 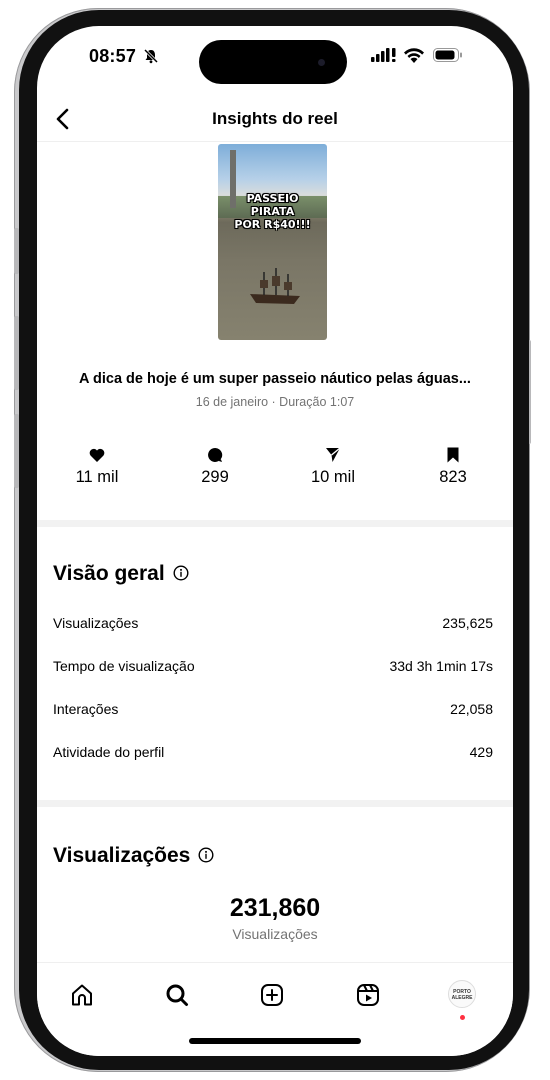 I want to click on status-time: 08:57, so click(x=113, y=56).